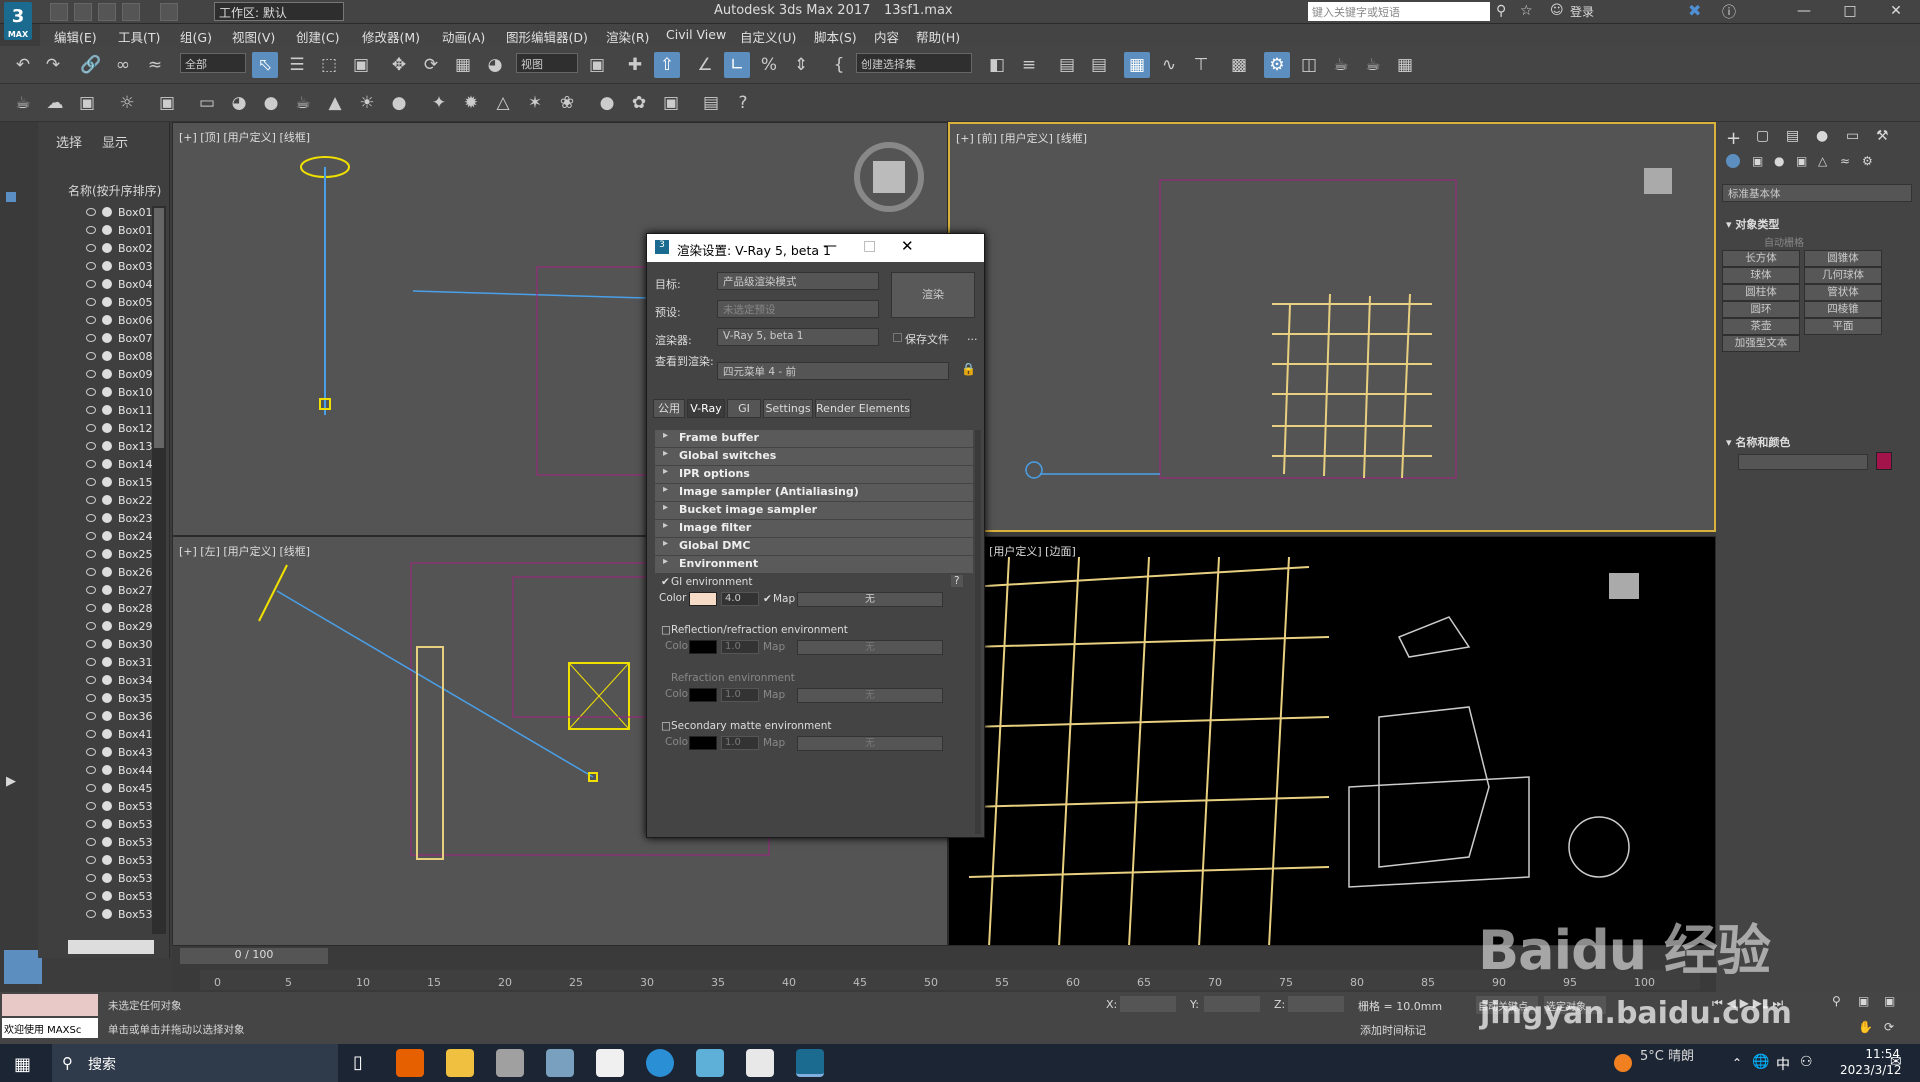 The image size is (1920, 1082). I want to click on shapes-icon: ▣, so click(1757, 161).